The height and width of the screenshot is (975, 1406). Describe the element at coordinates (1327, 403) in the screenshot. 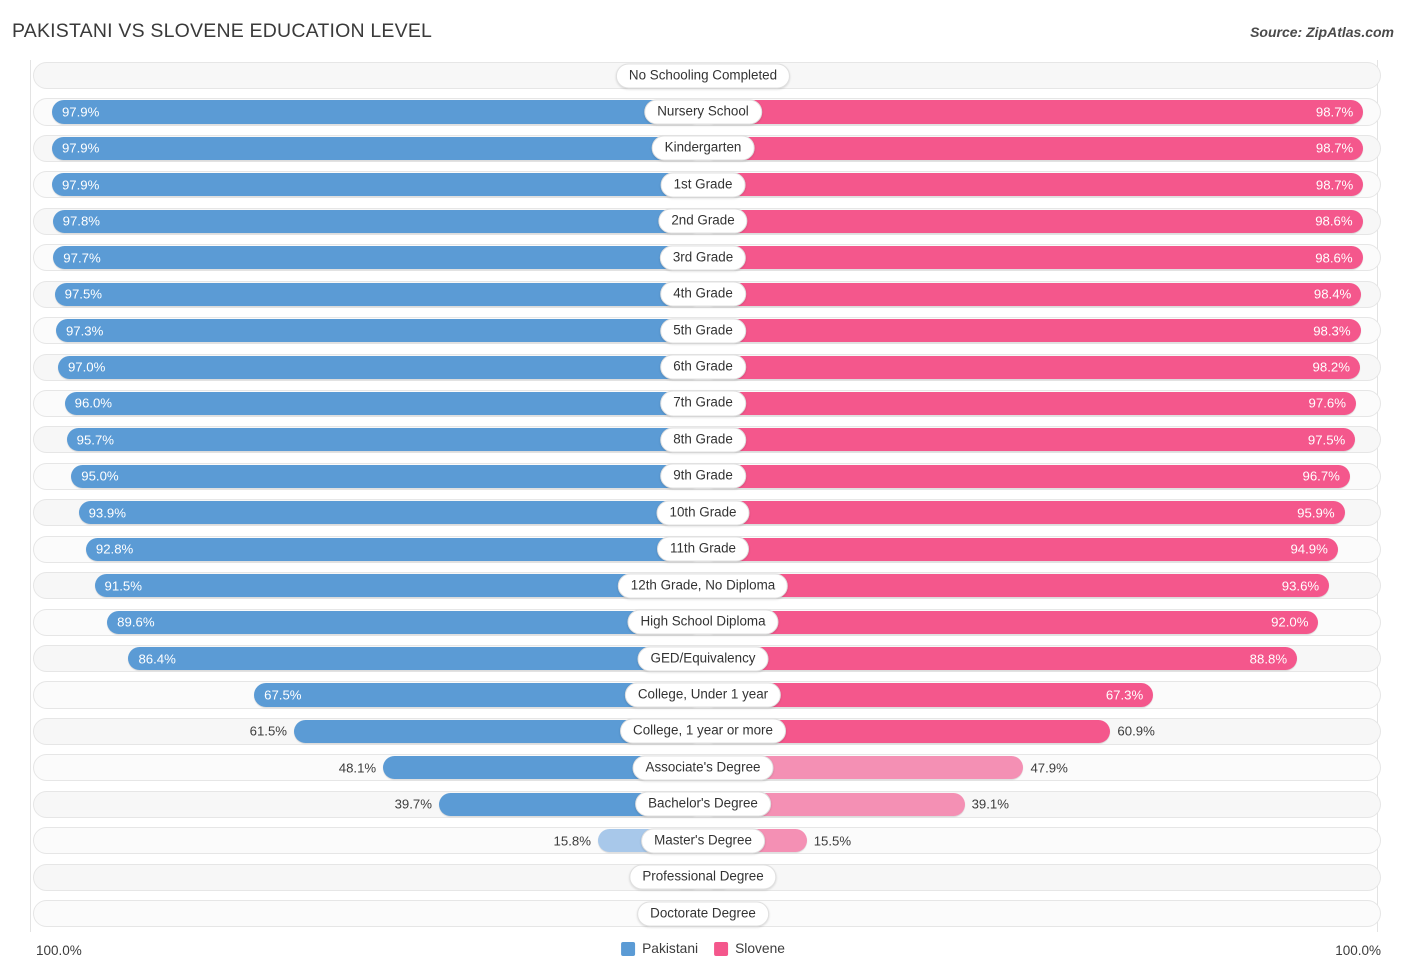

I see `bar-value-slovene: 97.6%` at that location.